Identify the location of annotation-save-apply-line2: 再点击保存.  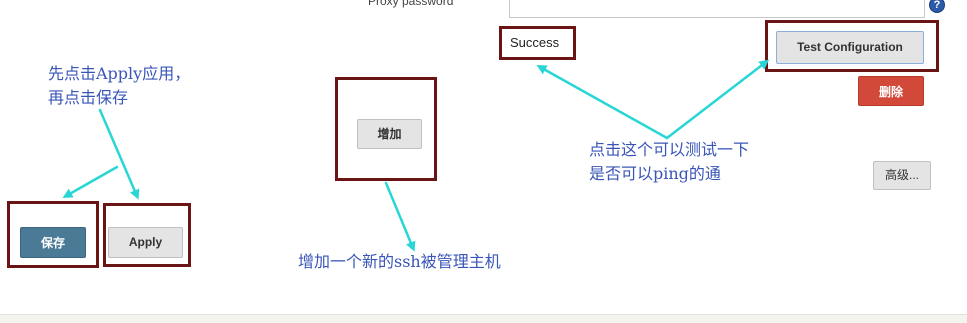
(88, 97).